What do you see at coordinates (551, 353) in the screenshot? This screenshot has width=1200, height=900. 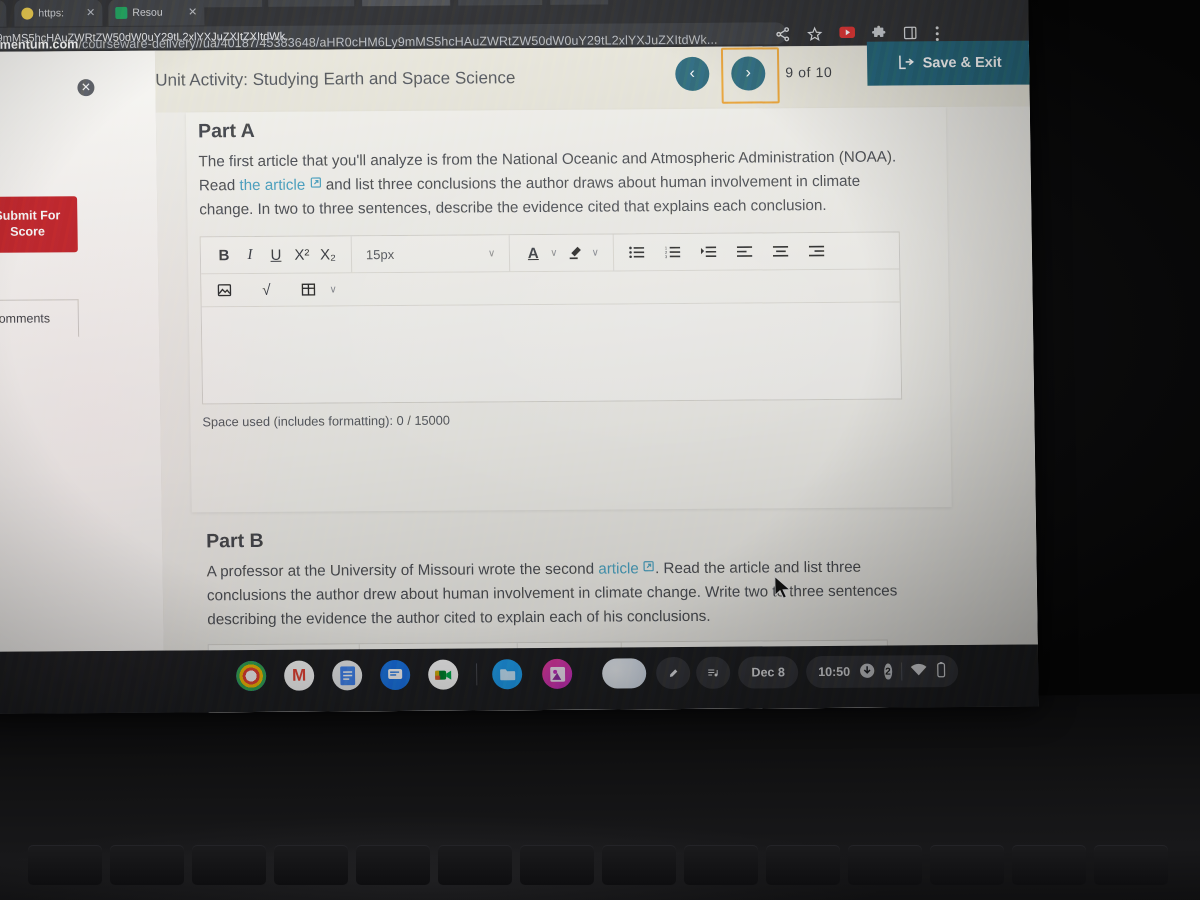 I see `part-a-textarea` at bounding box center [551, 353].